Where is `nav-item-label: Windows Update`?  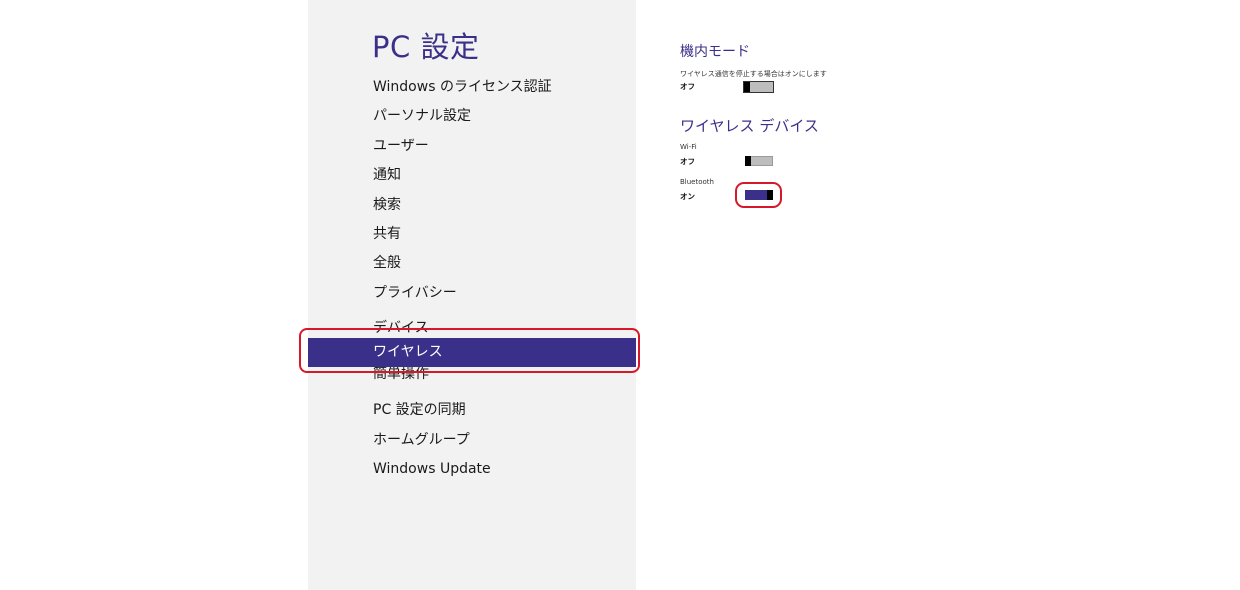 nav-item-label: Windows Update is located at coordinates (432, 469).